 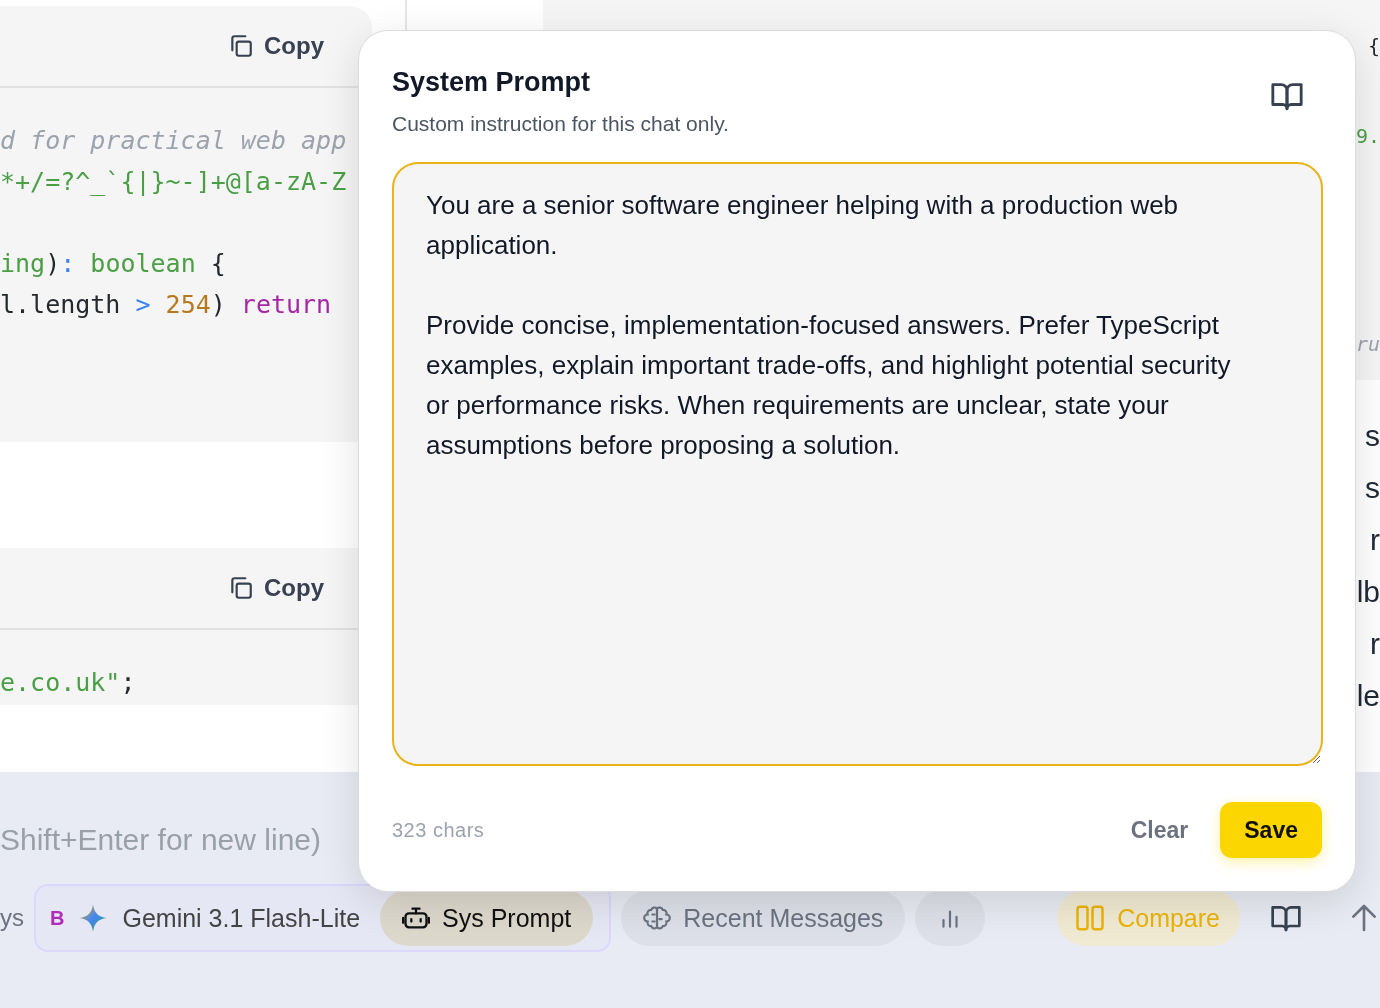 What do you see at coordinates (12, 918) in the screenshot?
I see `toolbar-text: ys` at bounding box center [12, 918].